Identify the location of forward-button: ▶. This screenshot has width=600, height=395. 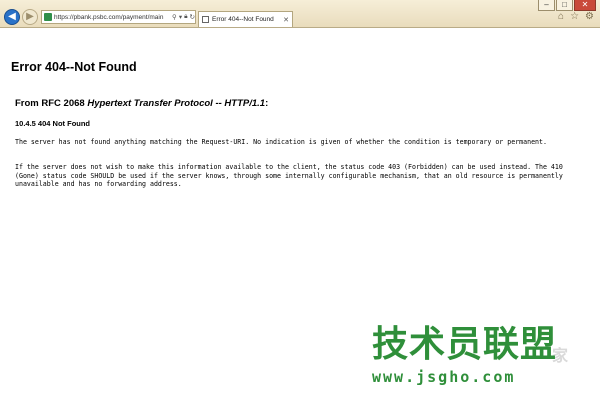
(30, 17).